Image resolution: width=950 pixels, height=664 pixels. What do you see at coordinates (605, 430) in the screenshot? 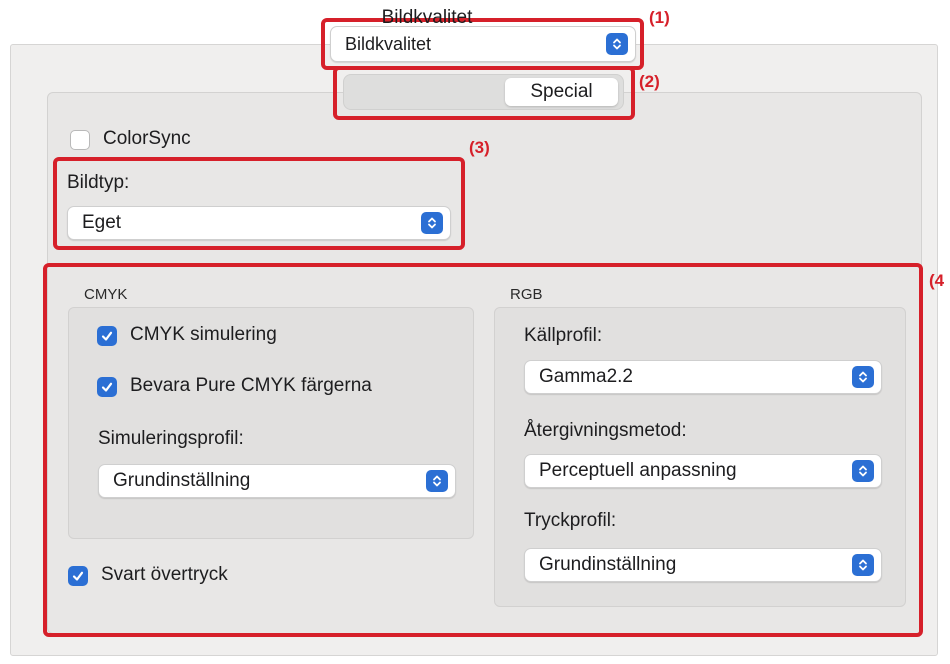
I see `rendering-method-label: Återgivningsmetod:` at bounding box center [605, 430].